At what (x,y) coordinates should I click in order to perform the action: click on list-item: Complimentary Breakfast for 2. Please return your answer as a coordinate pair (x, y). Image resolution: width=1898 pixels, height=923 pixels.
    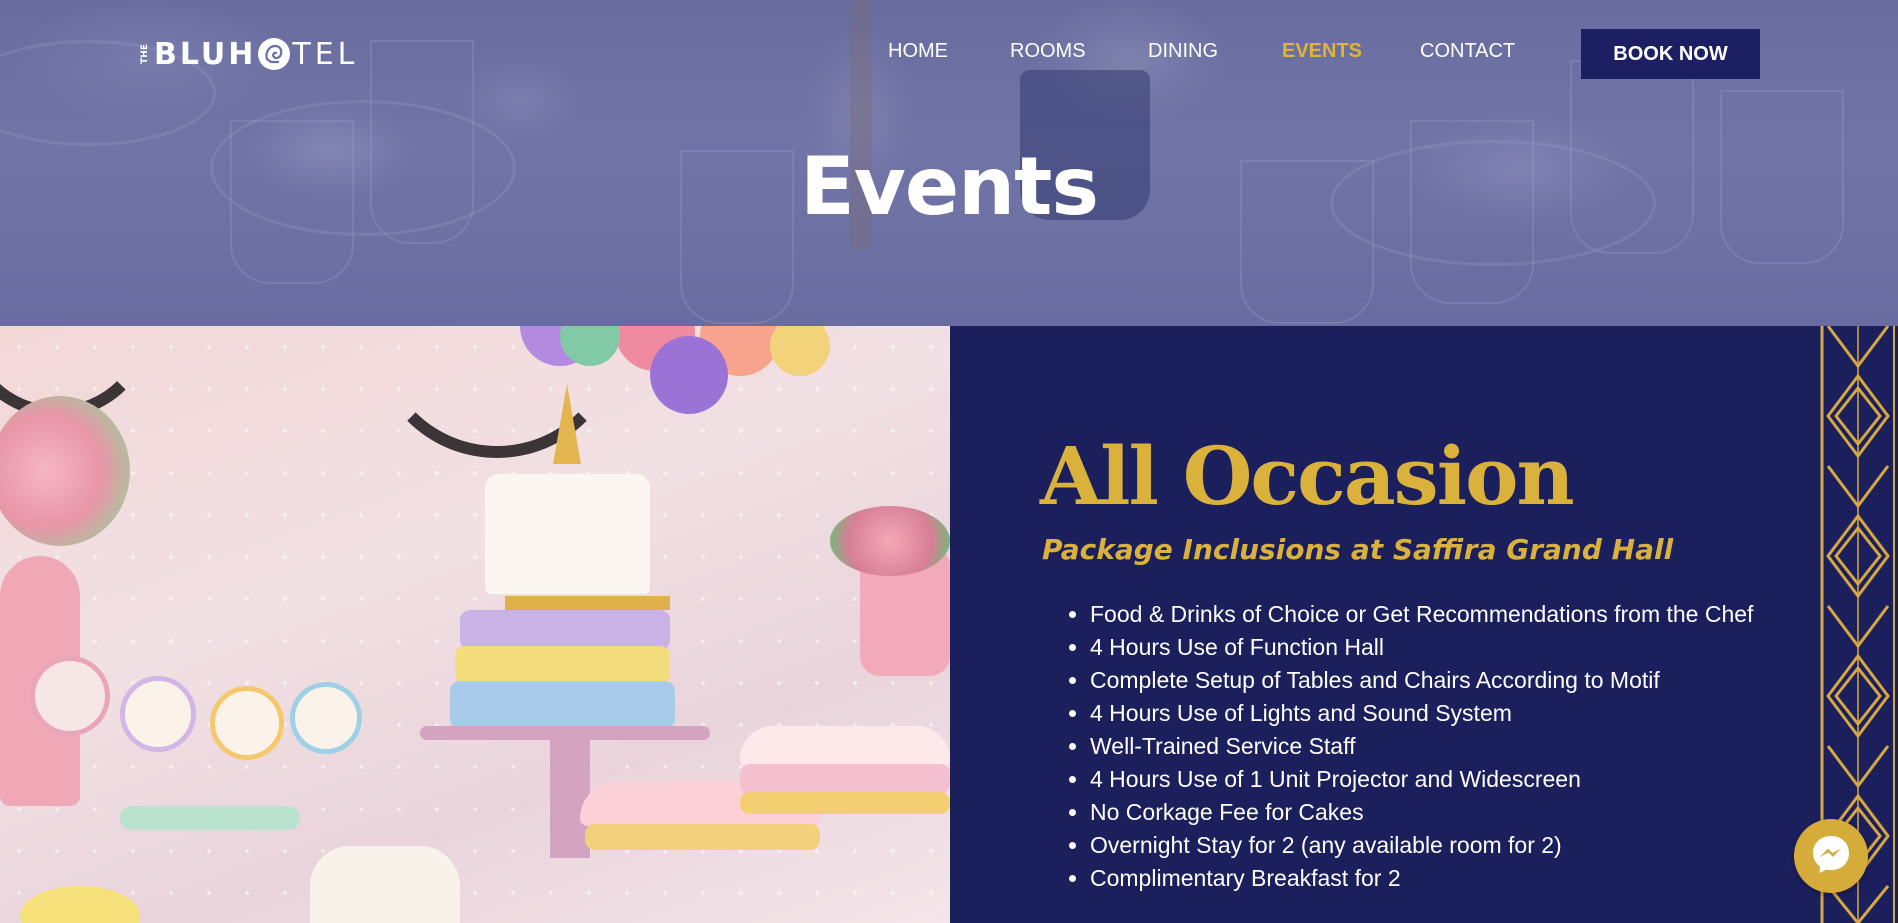
    Looking at the image, I should click on (1430, 878).